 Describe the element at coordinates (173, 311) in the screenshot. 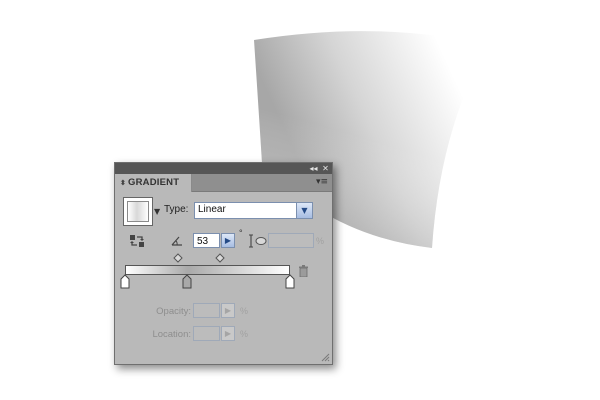

I see `opacity-label: Opacity:` at that location.